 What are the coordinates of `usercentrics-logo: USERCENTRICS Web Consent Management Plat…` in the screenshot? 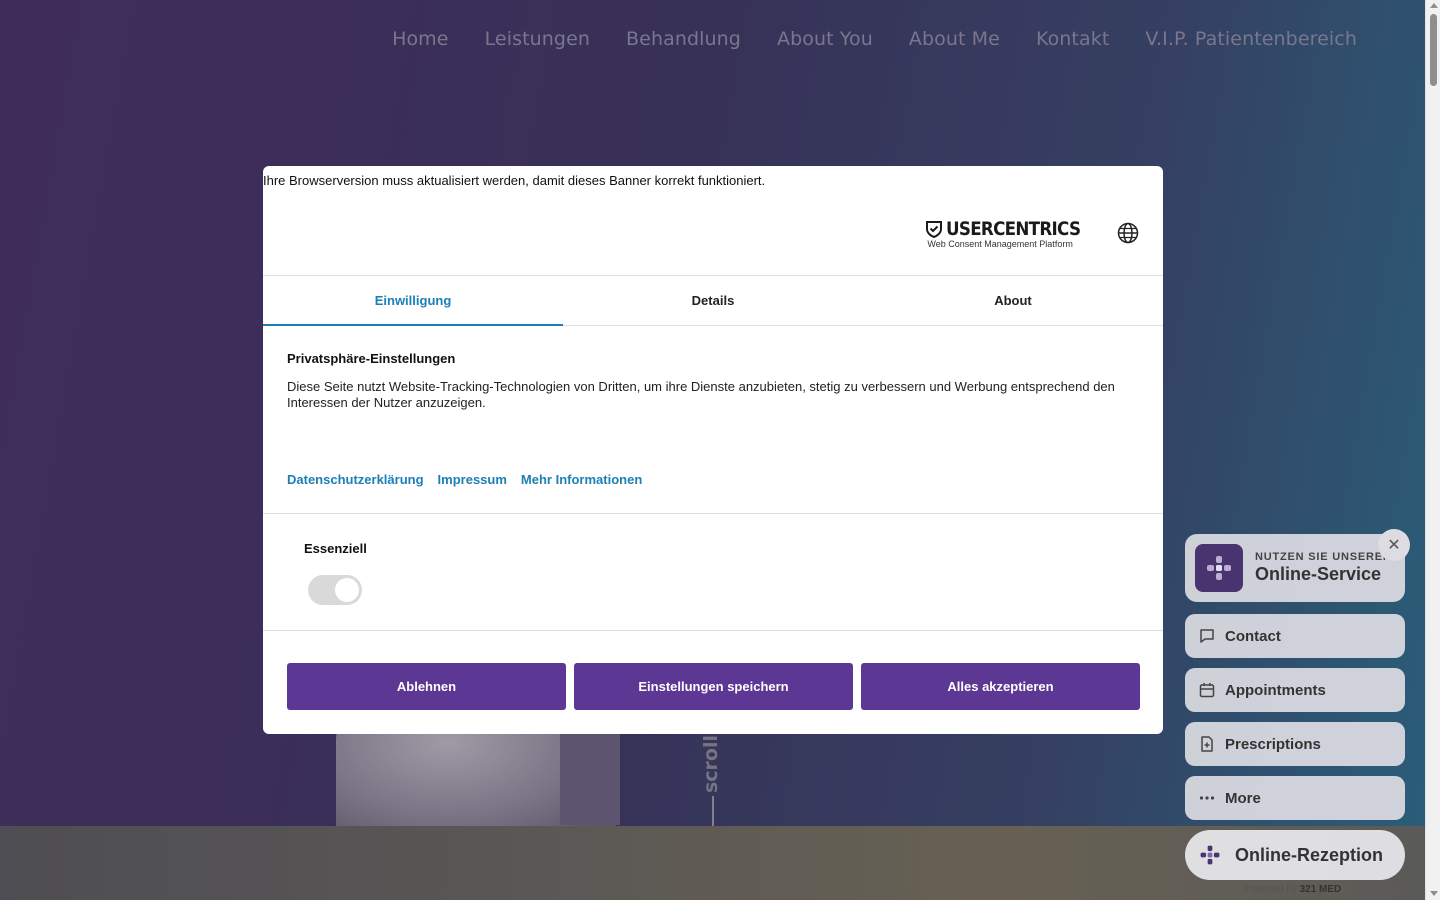 It's located at (1012, 233).